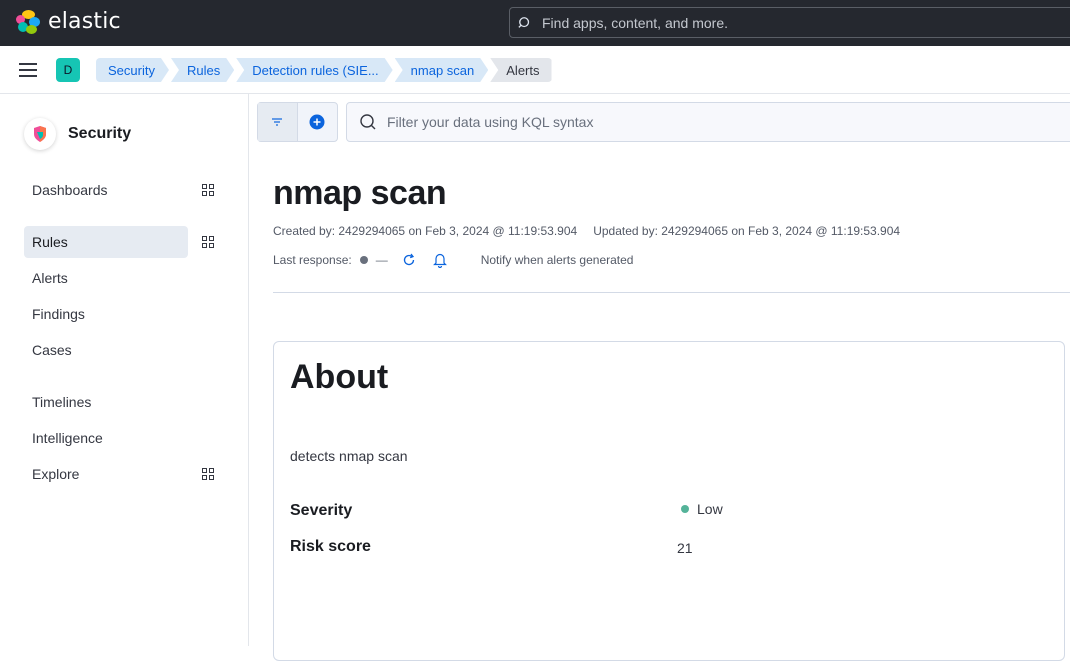 This screenshot has width=1070, height=661. What do you see at coordinates (349, 456) in the screenshot?
I see `rule-description: detects nmap scan` at bounding box center [349, 456].